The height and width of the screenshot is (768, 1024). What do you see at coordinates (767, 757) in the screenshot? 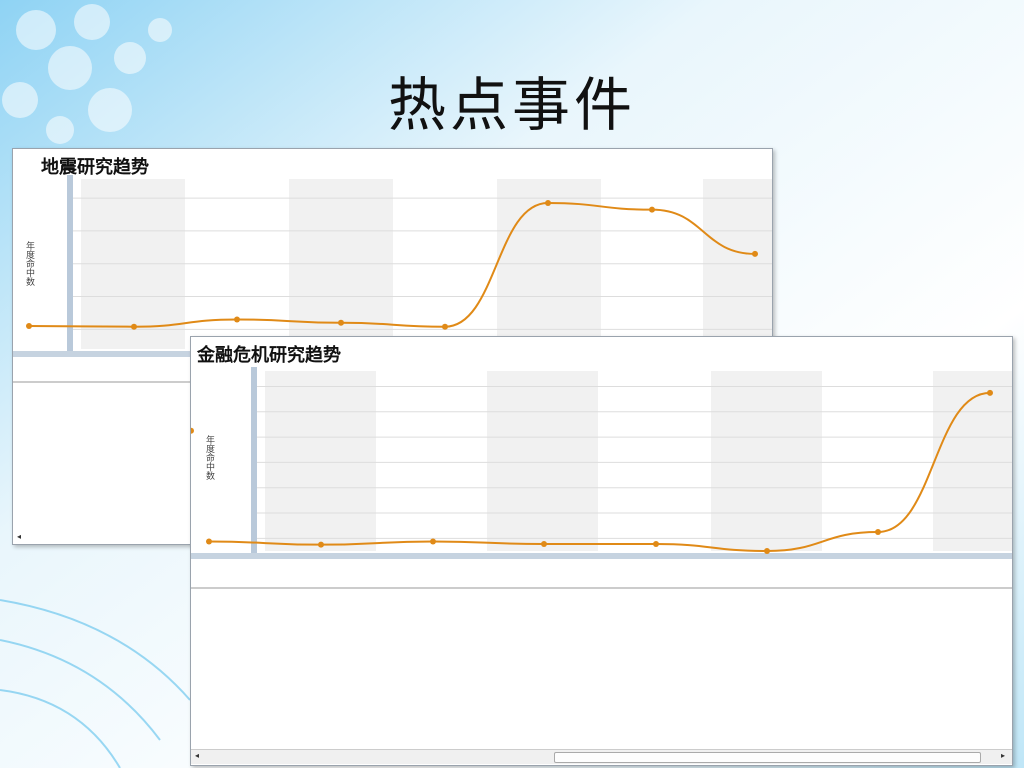
I see `scrollbar-thumb` at bounding box center [767, 757].